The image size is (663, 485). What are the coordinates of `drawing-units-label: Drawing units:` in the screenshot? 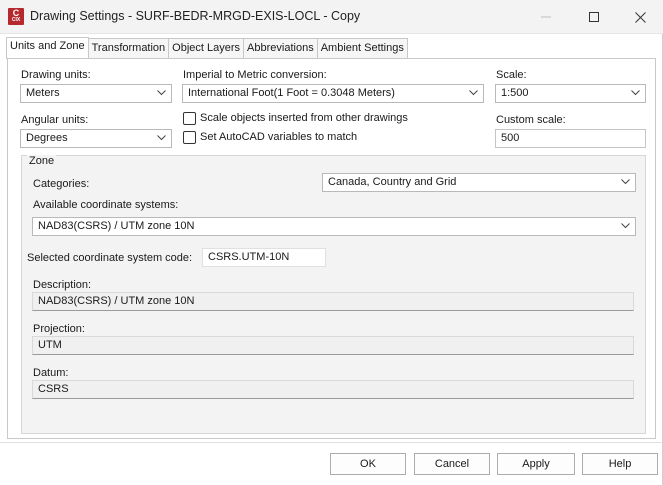 It's located at (56, 75).